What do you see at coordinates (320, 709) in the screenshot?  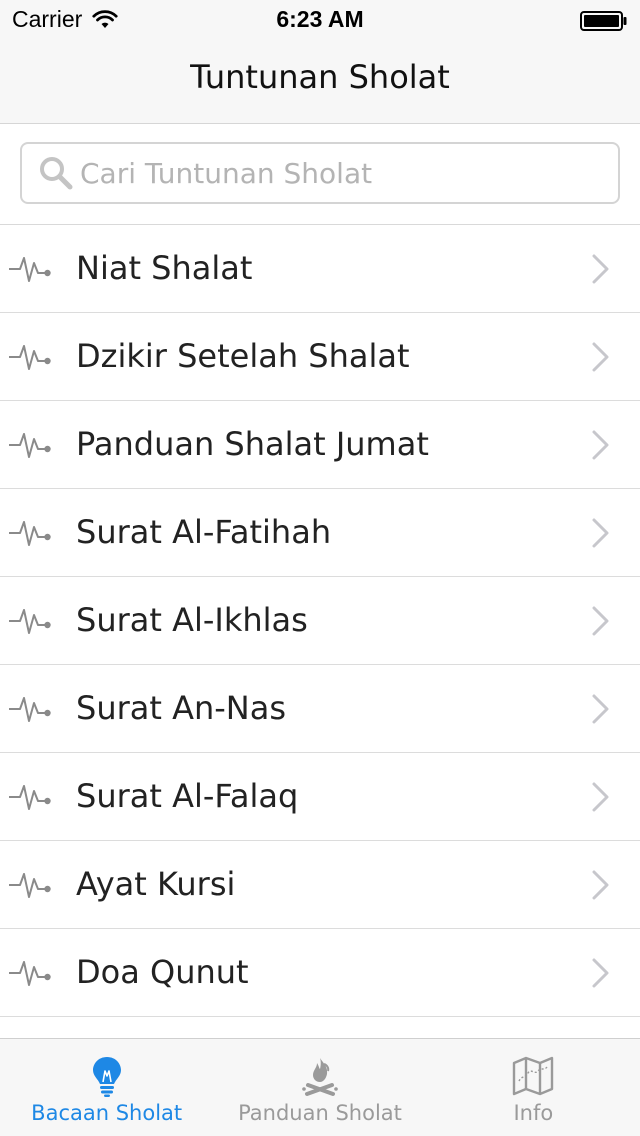 I see `list-item-surat-an-nas: Surat An-Nas` at bounding box center [320, 709].